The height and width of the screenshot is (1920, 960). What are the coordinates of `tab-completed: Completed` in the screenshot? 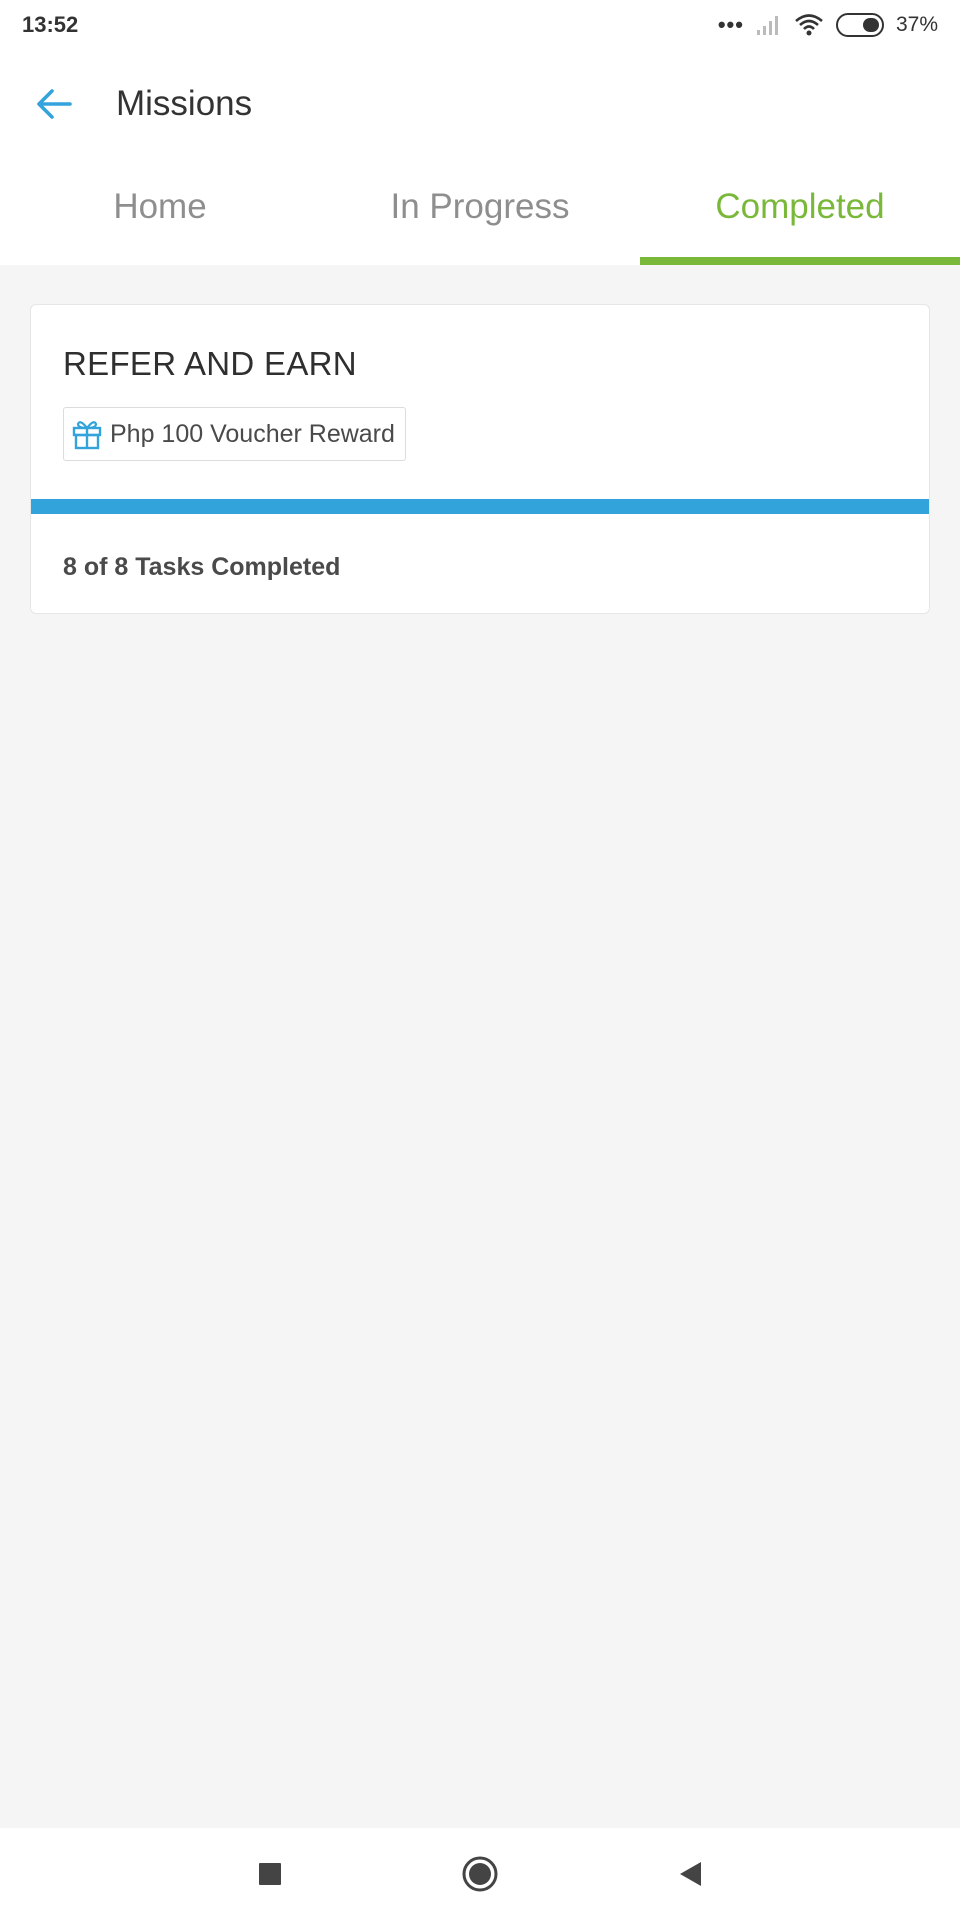 It's located at (800, 211).